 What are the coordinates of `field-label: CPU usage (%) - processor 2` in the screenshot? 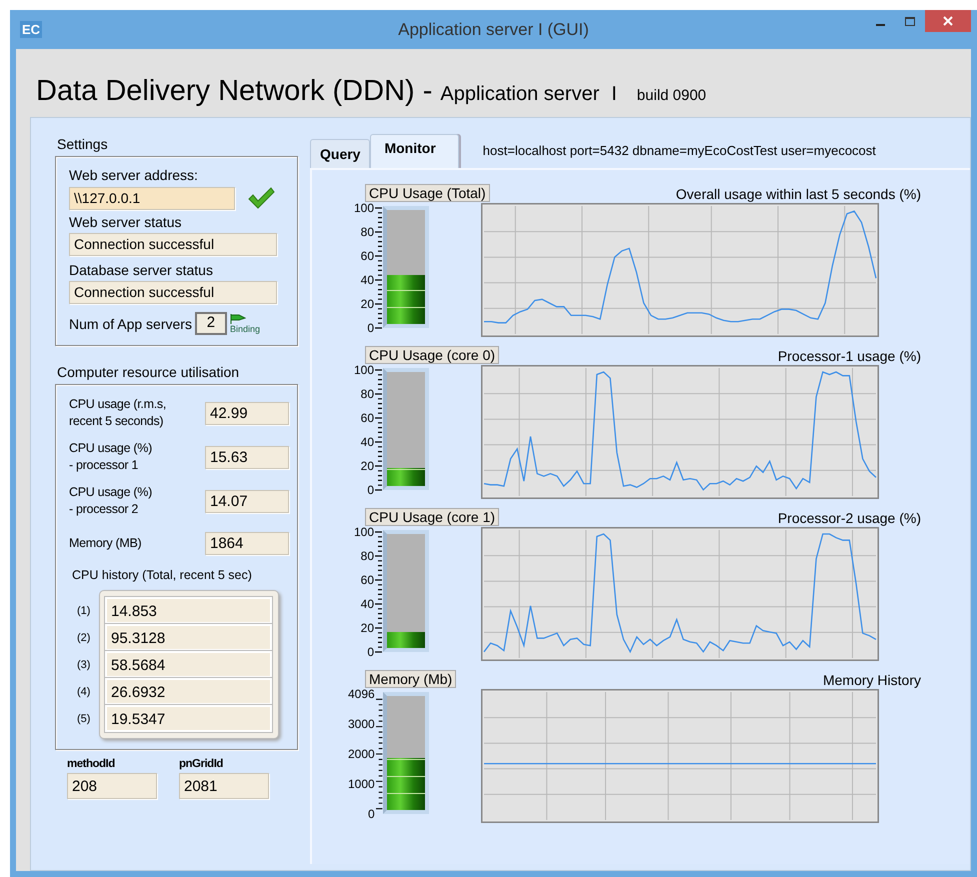 It's located at (110, 501).